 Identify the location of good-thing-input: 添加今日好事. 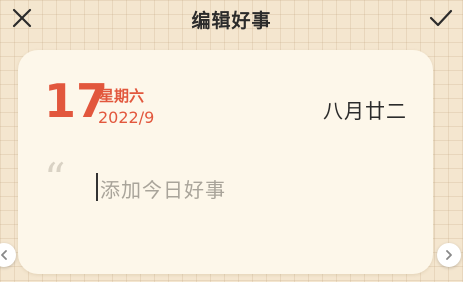
(246, 188).